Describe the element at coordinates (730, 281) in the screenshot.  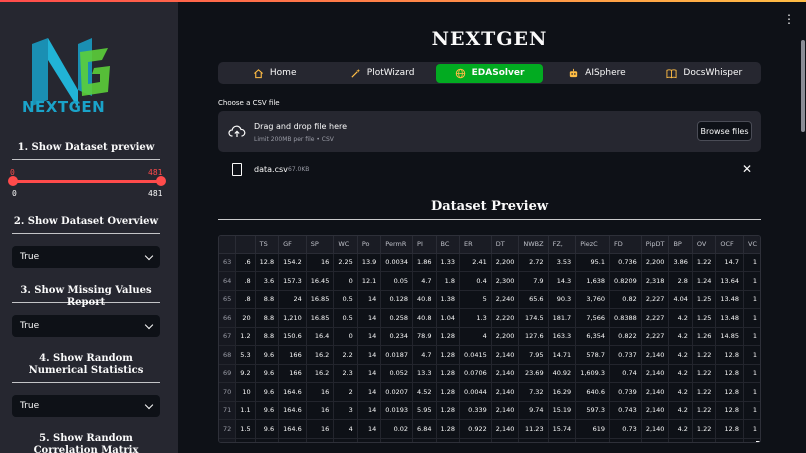
I see `table-cell: 13.64` at that location.